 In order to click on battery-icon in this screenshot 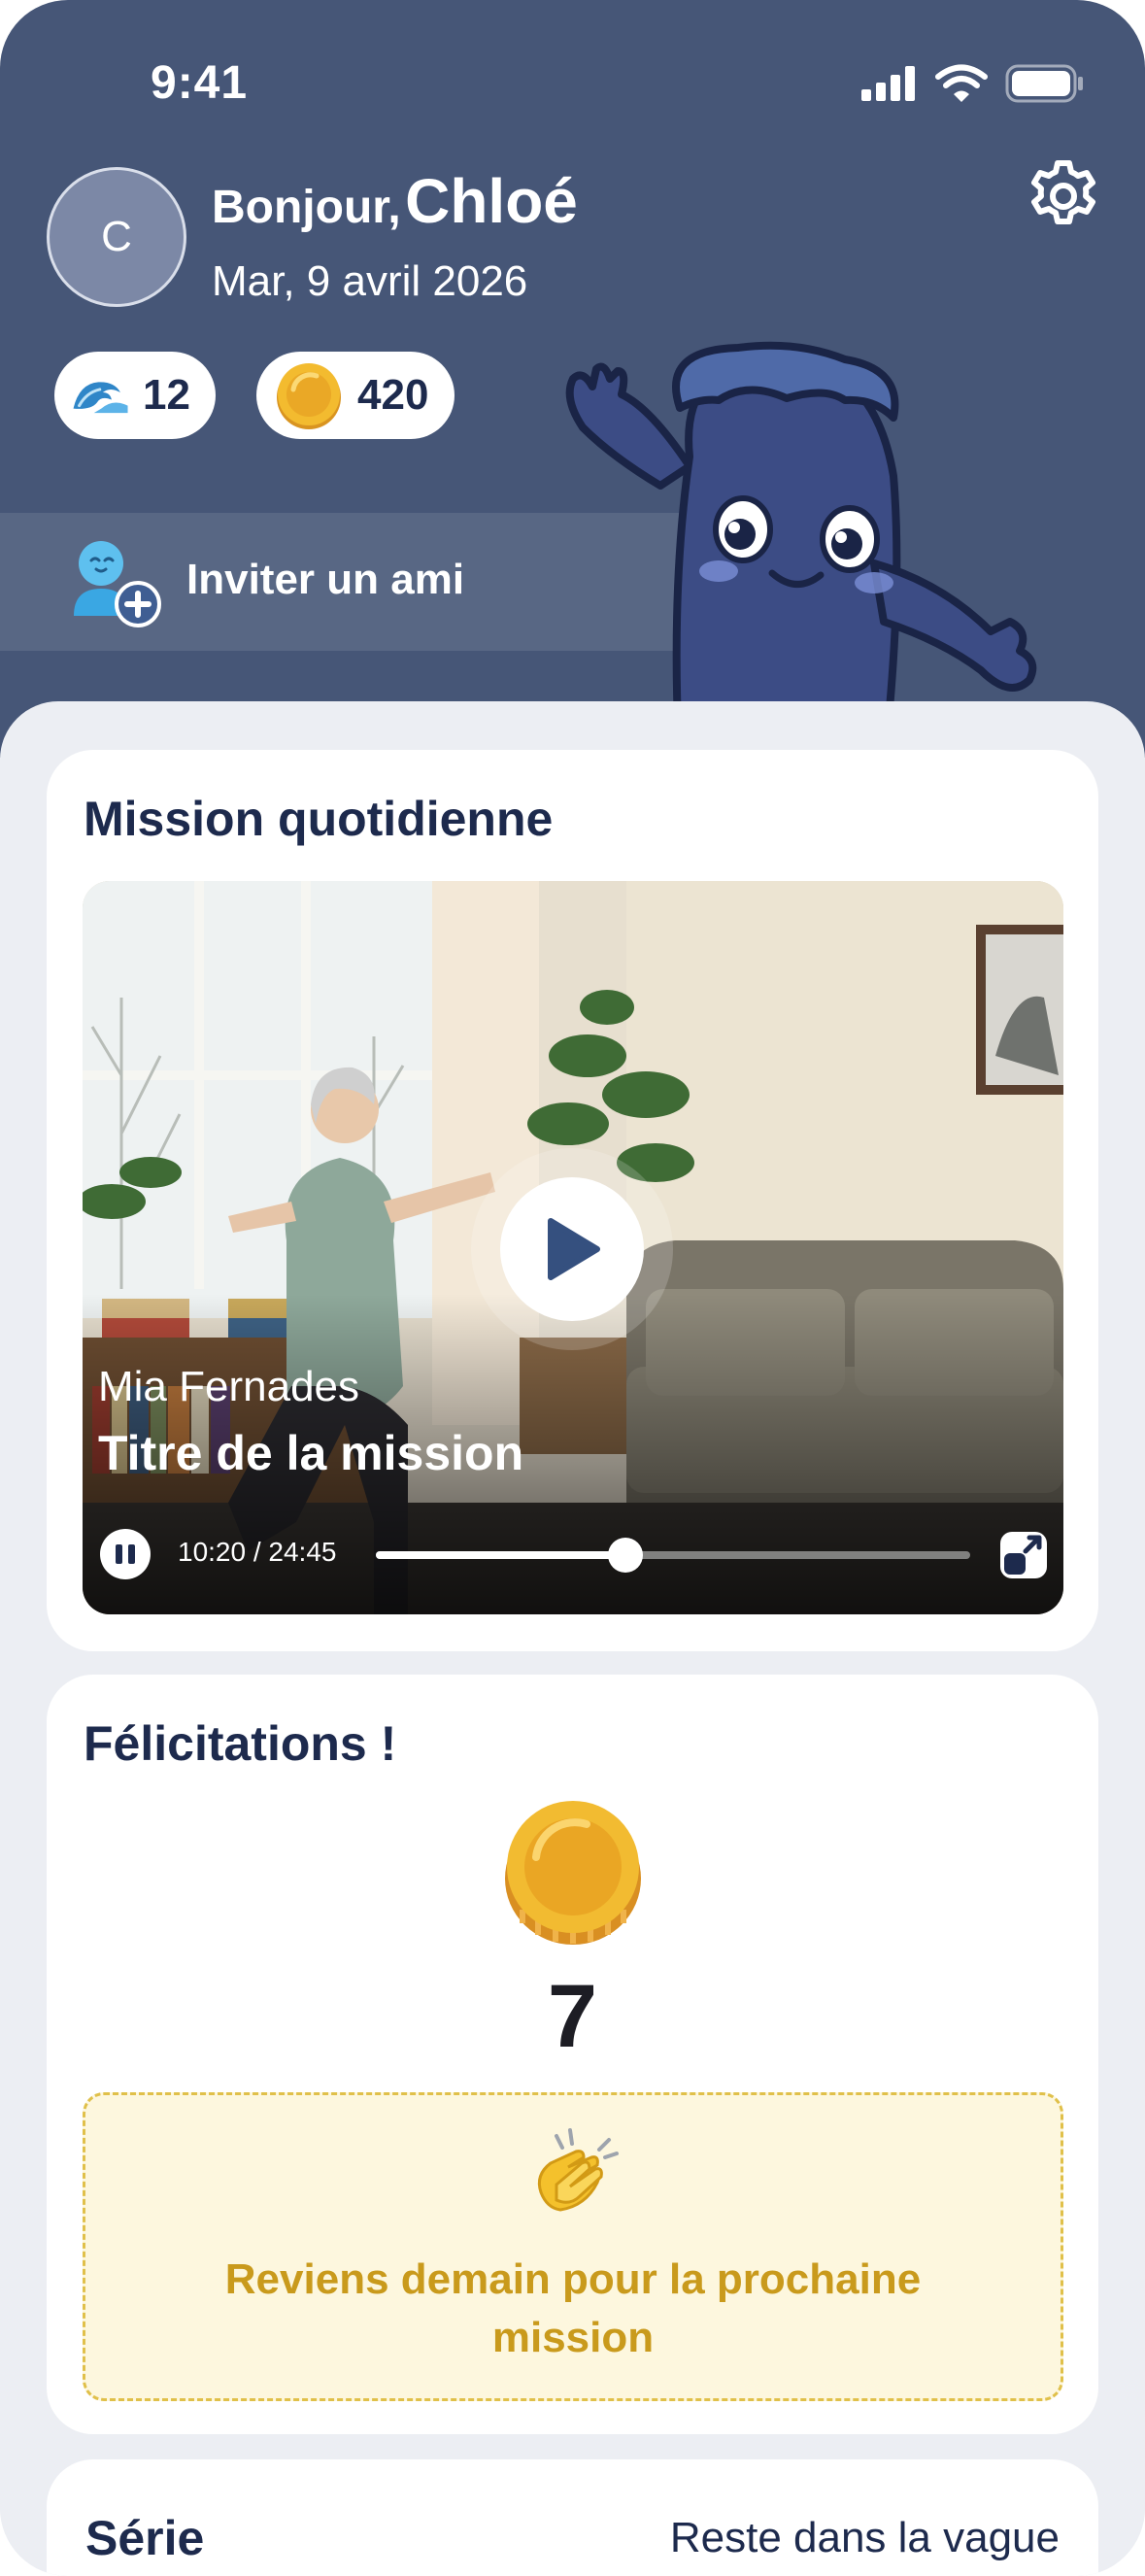, I will do `click(1044, 83)`.